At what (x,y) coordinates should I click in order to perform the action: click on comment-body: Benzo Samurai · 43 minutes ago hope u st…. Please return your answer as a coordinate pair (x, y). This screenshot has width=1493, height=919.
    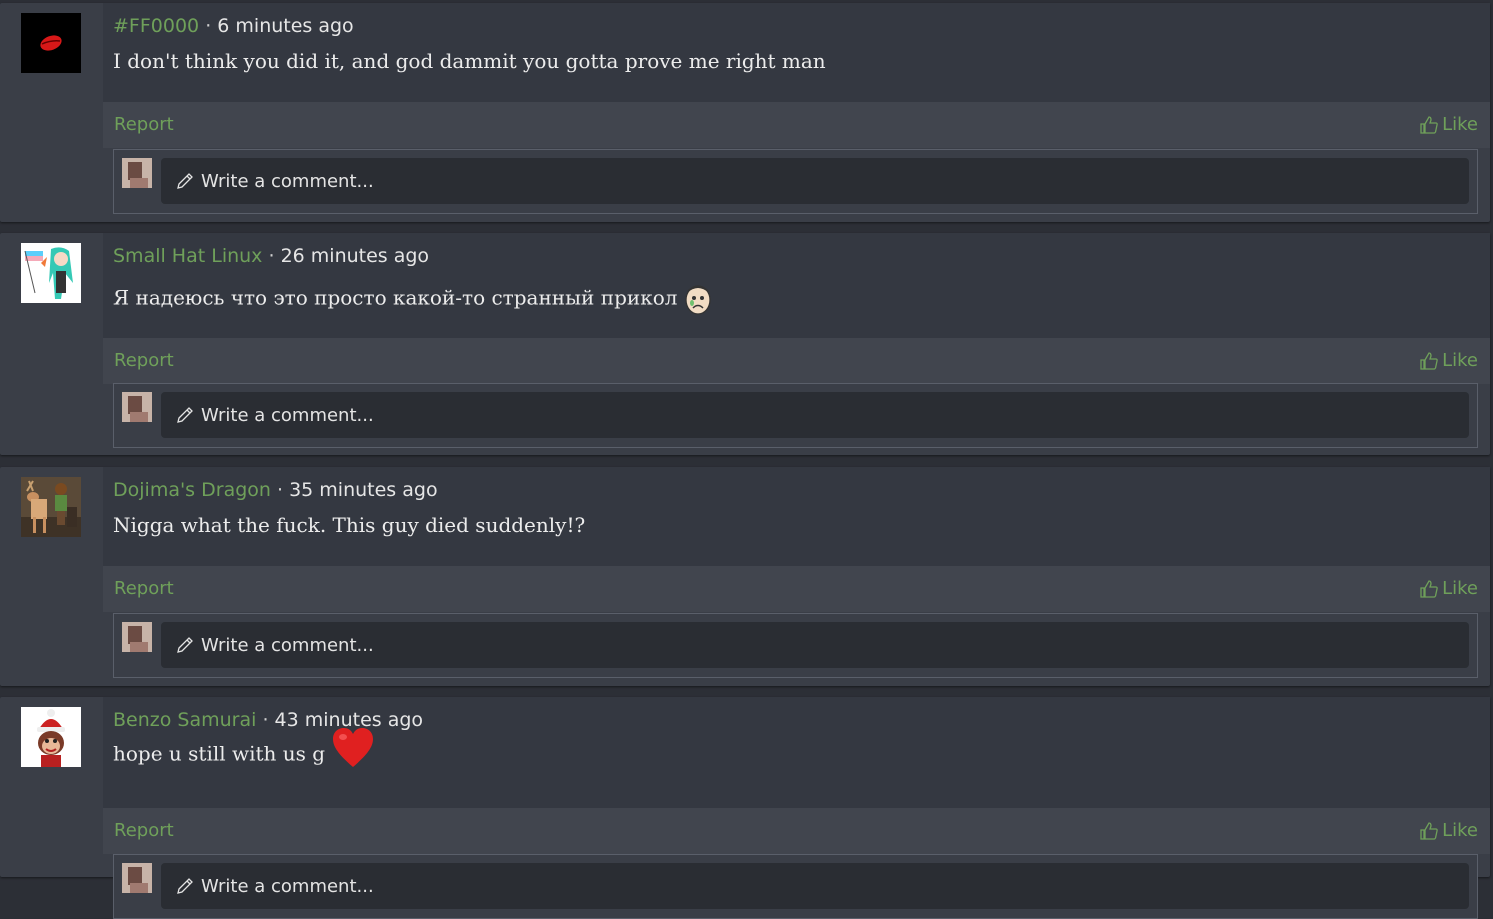
    Looking at the image, I should click on (796, 752).